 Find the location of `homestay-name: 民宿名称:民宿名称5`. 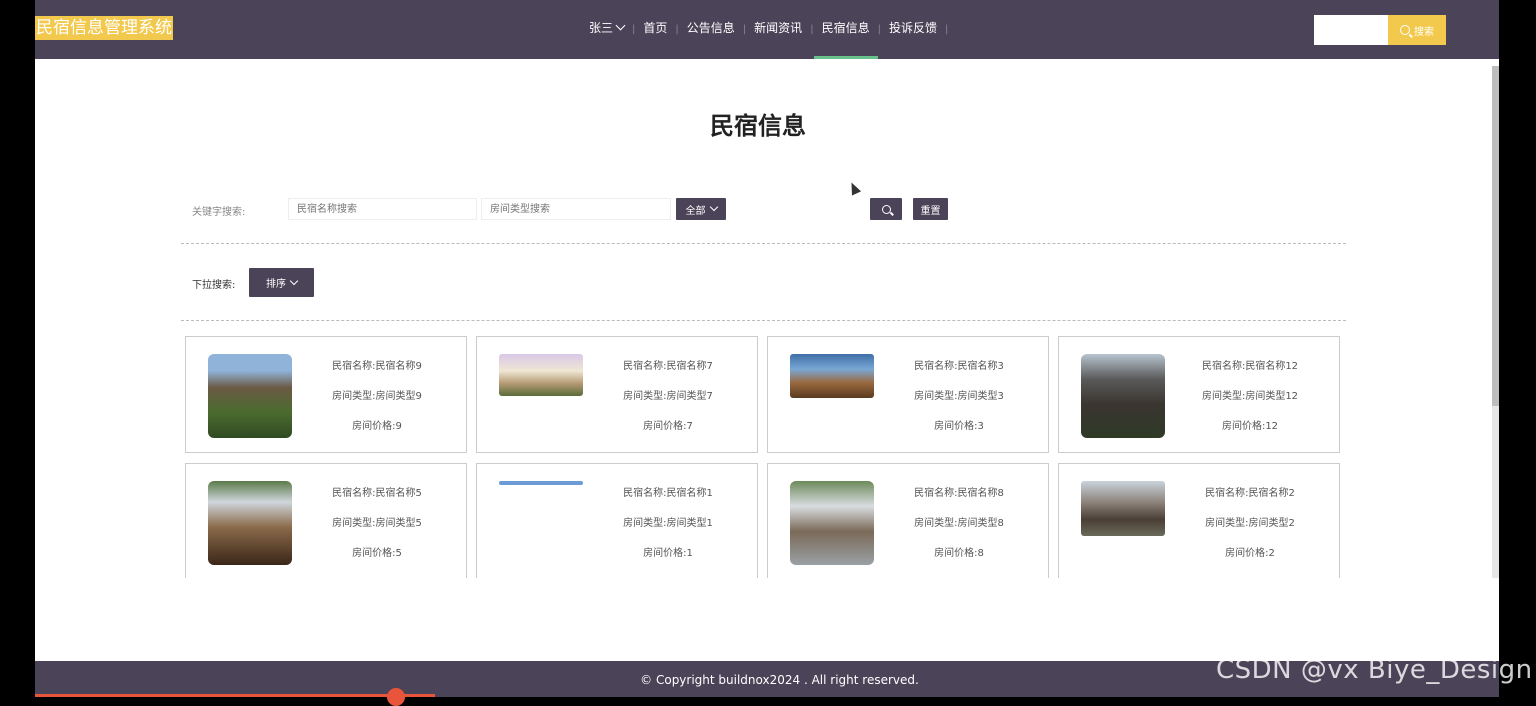

homestay-name: 民宿名称:民宿名称5 is located at coordinates (377, 493).